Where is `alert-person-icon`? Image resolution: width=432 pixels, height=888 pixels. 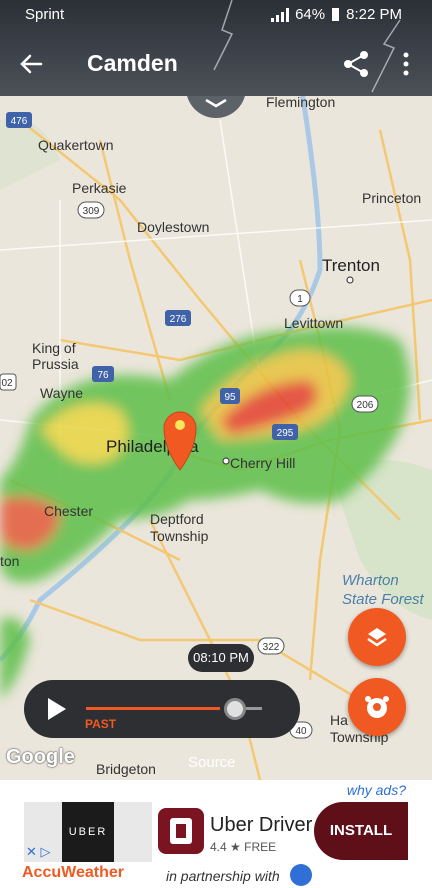
alert-person-icon is located at coordinates (377, 707).